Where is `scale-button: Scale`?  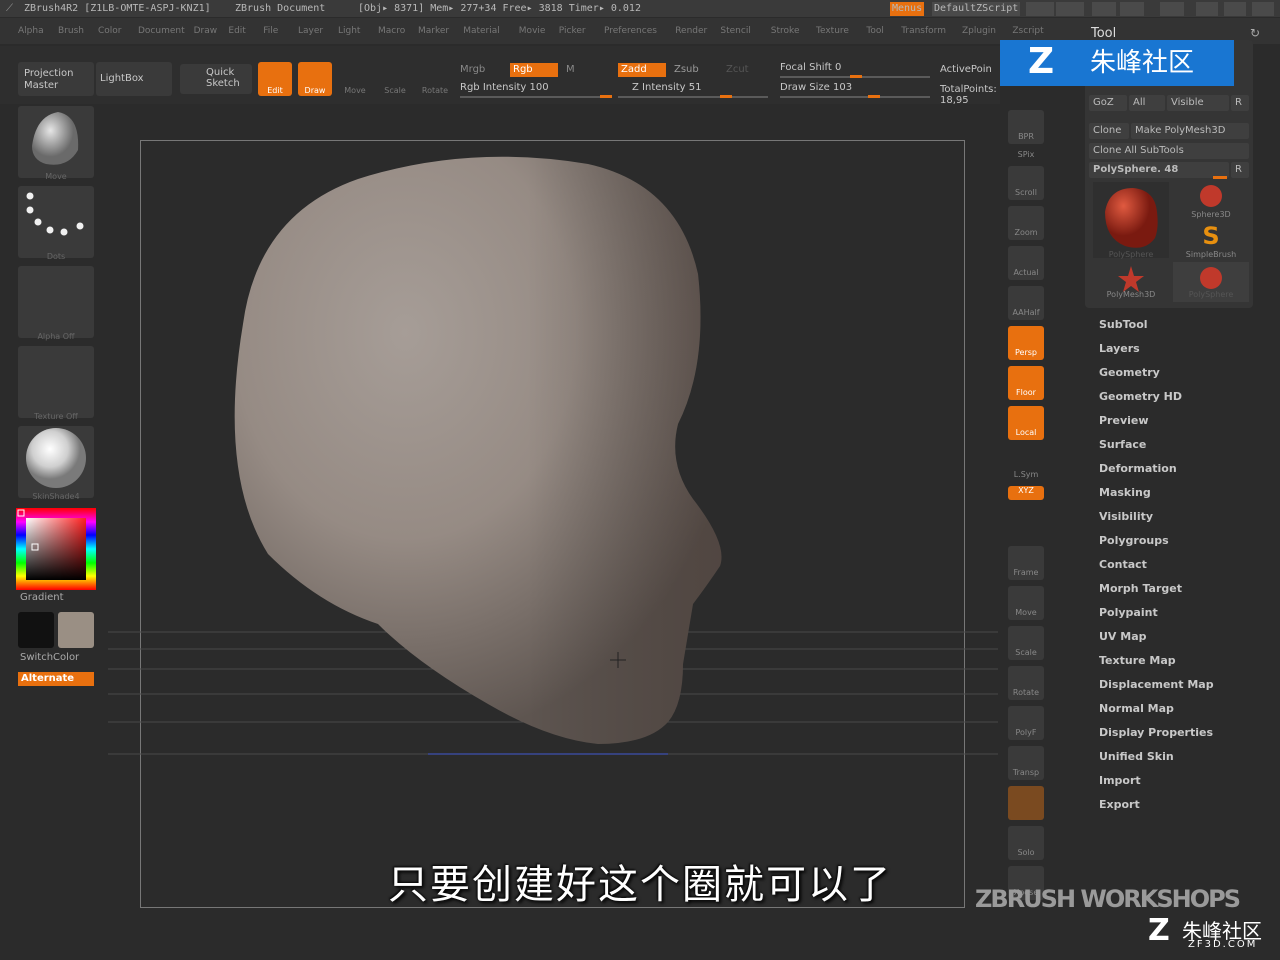
scale-button: Scale is located at coordinates (395, 79).